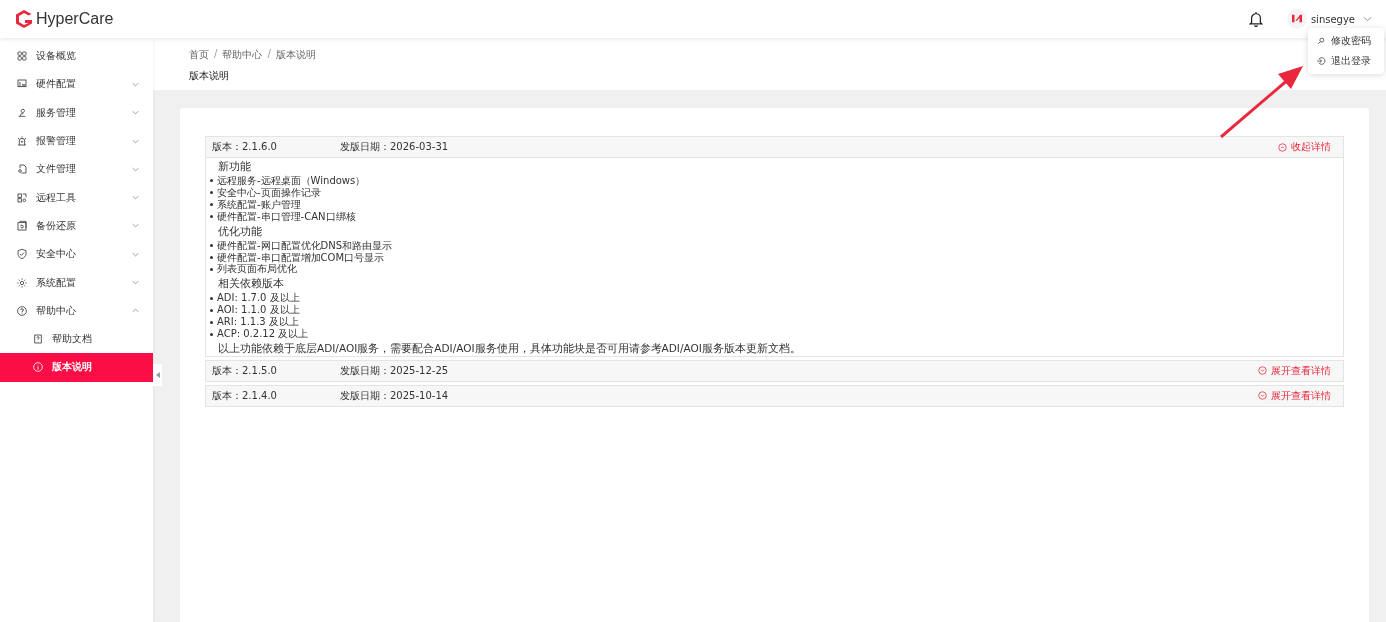 The width and height of the screenshot is (1386, 622). Describe the element at coordinates (245, 147) in the screenshot. I see `version-number: 版本：2.1.6.0` at that location.